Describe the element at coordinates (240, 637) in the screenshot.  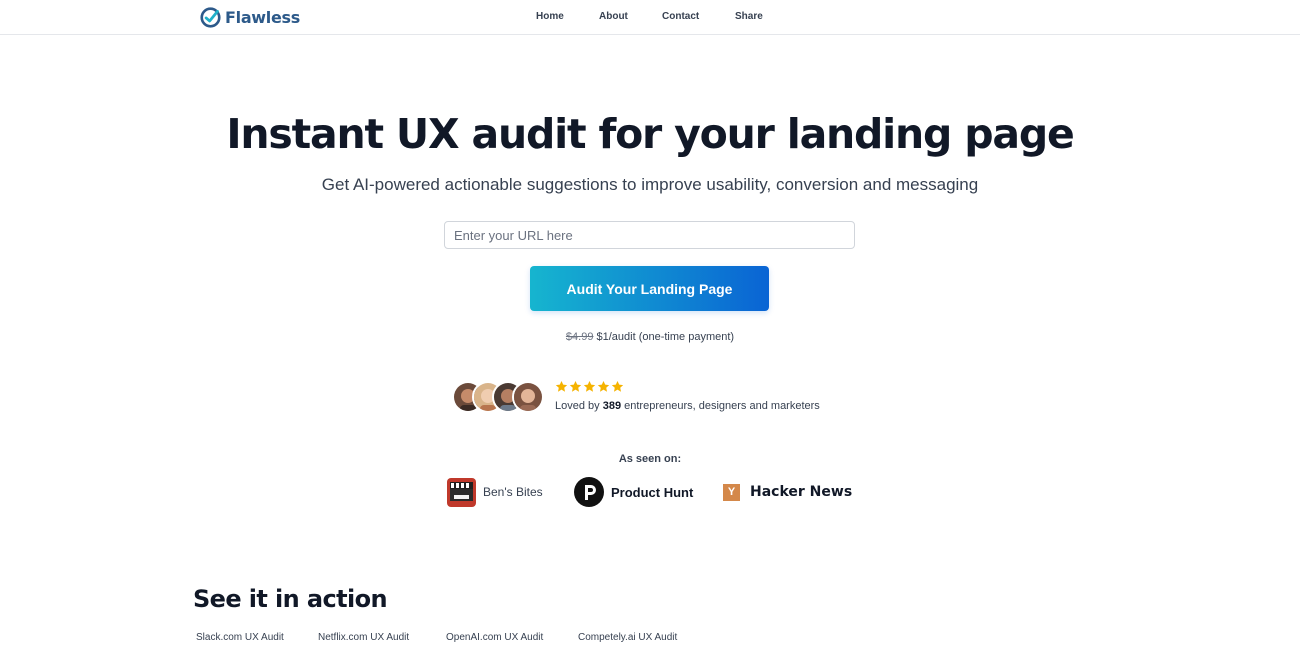
I see `tab-slack-audit: Slack.com UX Audit` at that location.